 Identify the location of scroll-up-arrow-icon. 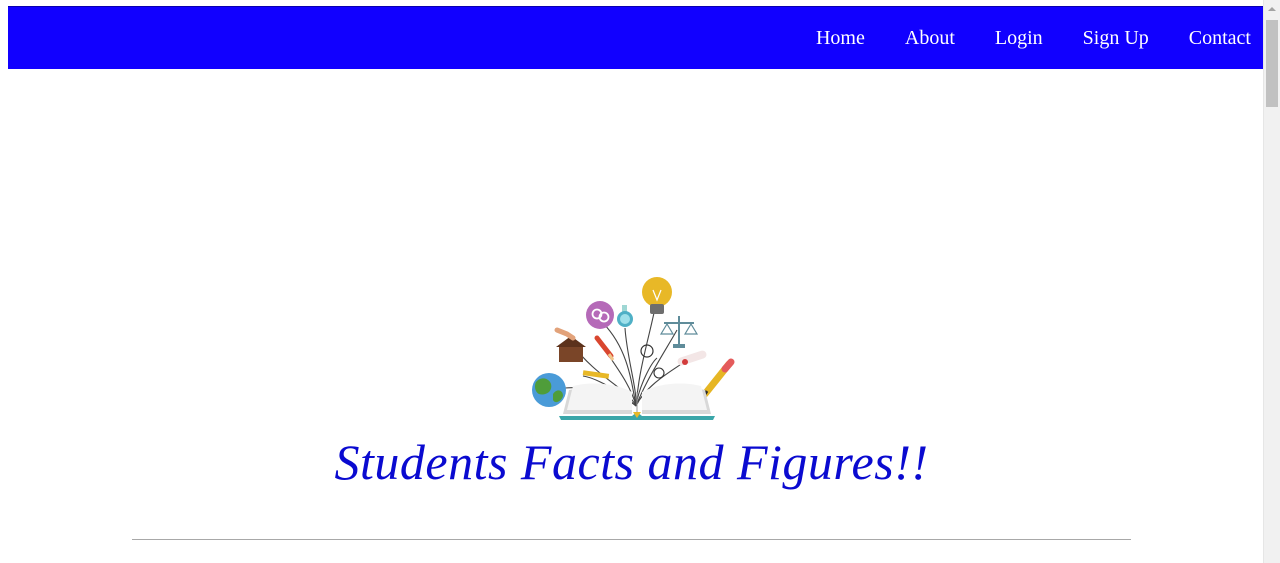
(1272, 9).